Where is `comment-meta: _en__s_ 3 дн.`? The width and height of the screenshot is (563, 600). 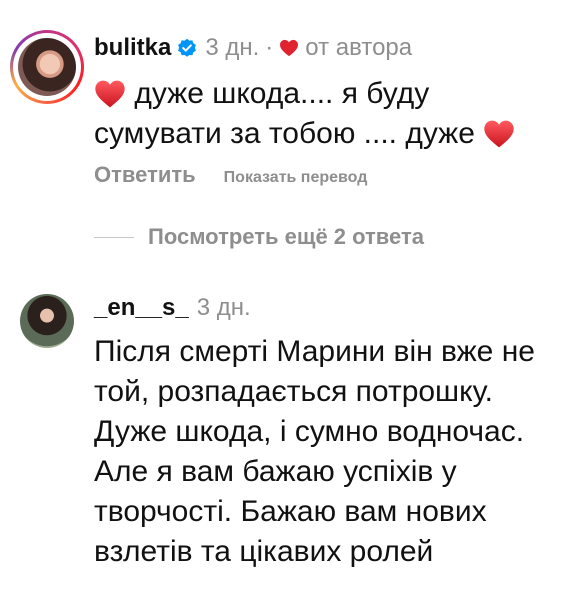
comment-meta: _en__s_ 3 дн. is located at coordinates (172, 308).